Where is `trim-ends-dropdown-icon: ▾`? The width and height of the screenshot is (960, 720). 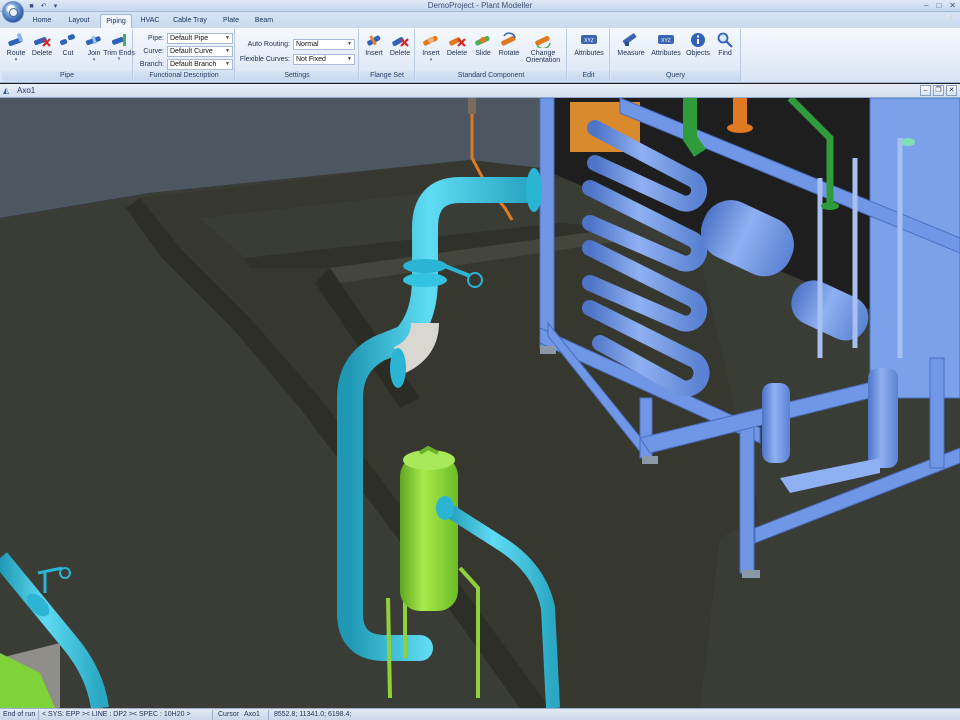
trim-ends-dropdown-icon: ▾ is located at coordinates (119, 59).